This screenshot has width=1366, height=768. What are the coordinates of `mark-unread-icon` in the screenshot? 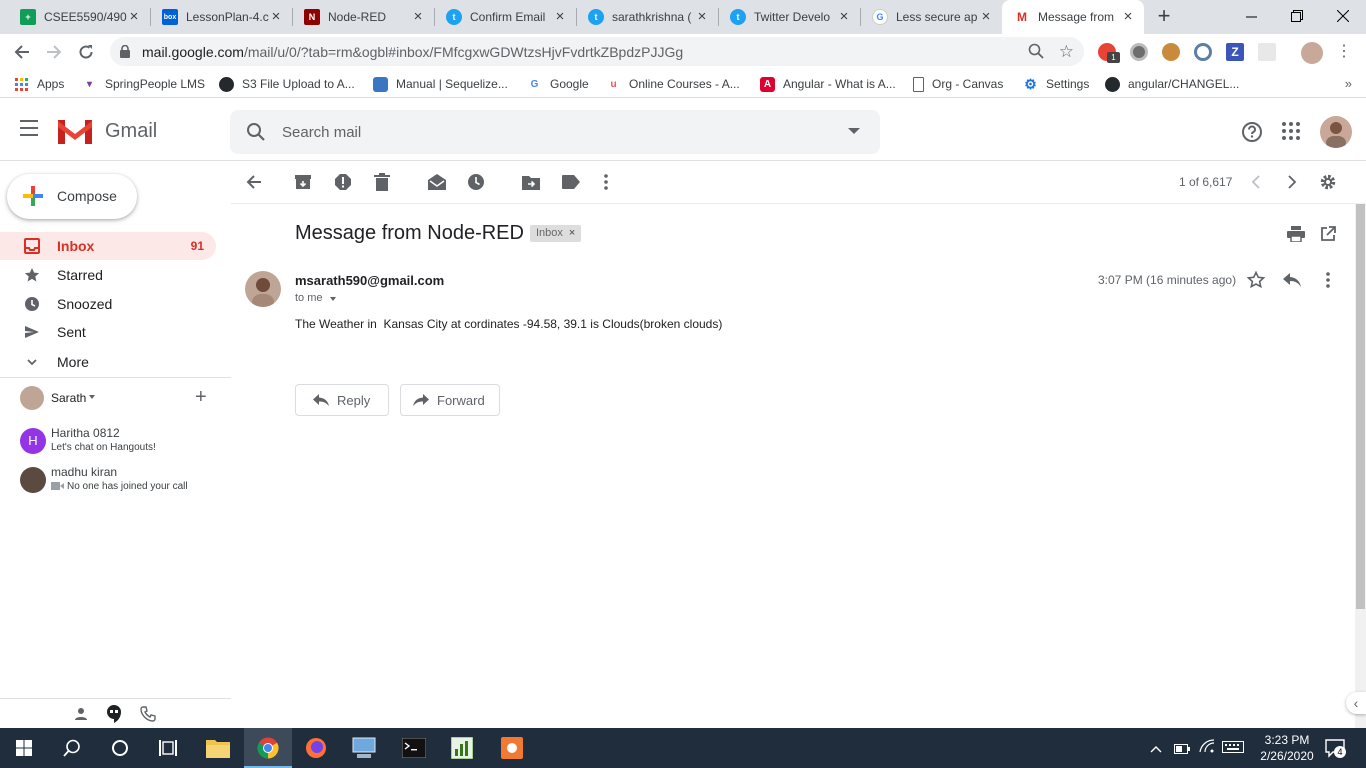 It's located at (437, 182).